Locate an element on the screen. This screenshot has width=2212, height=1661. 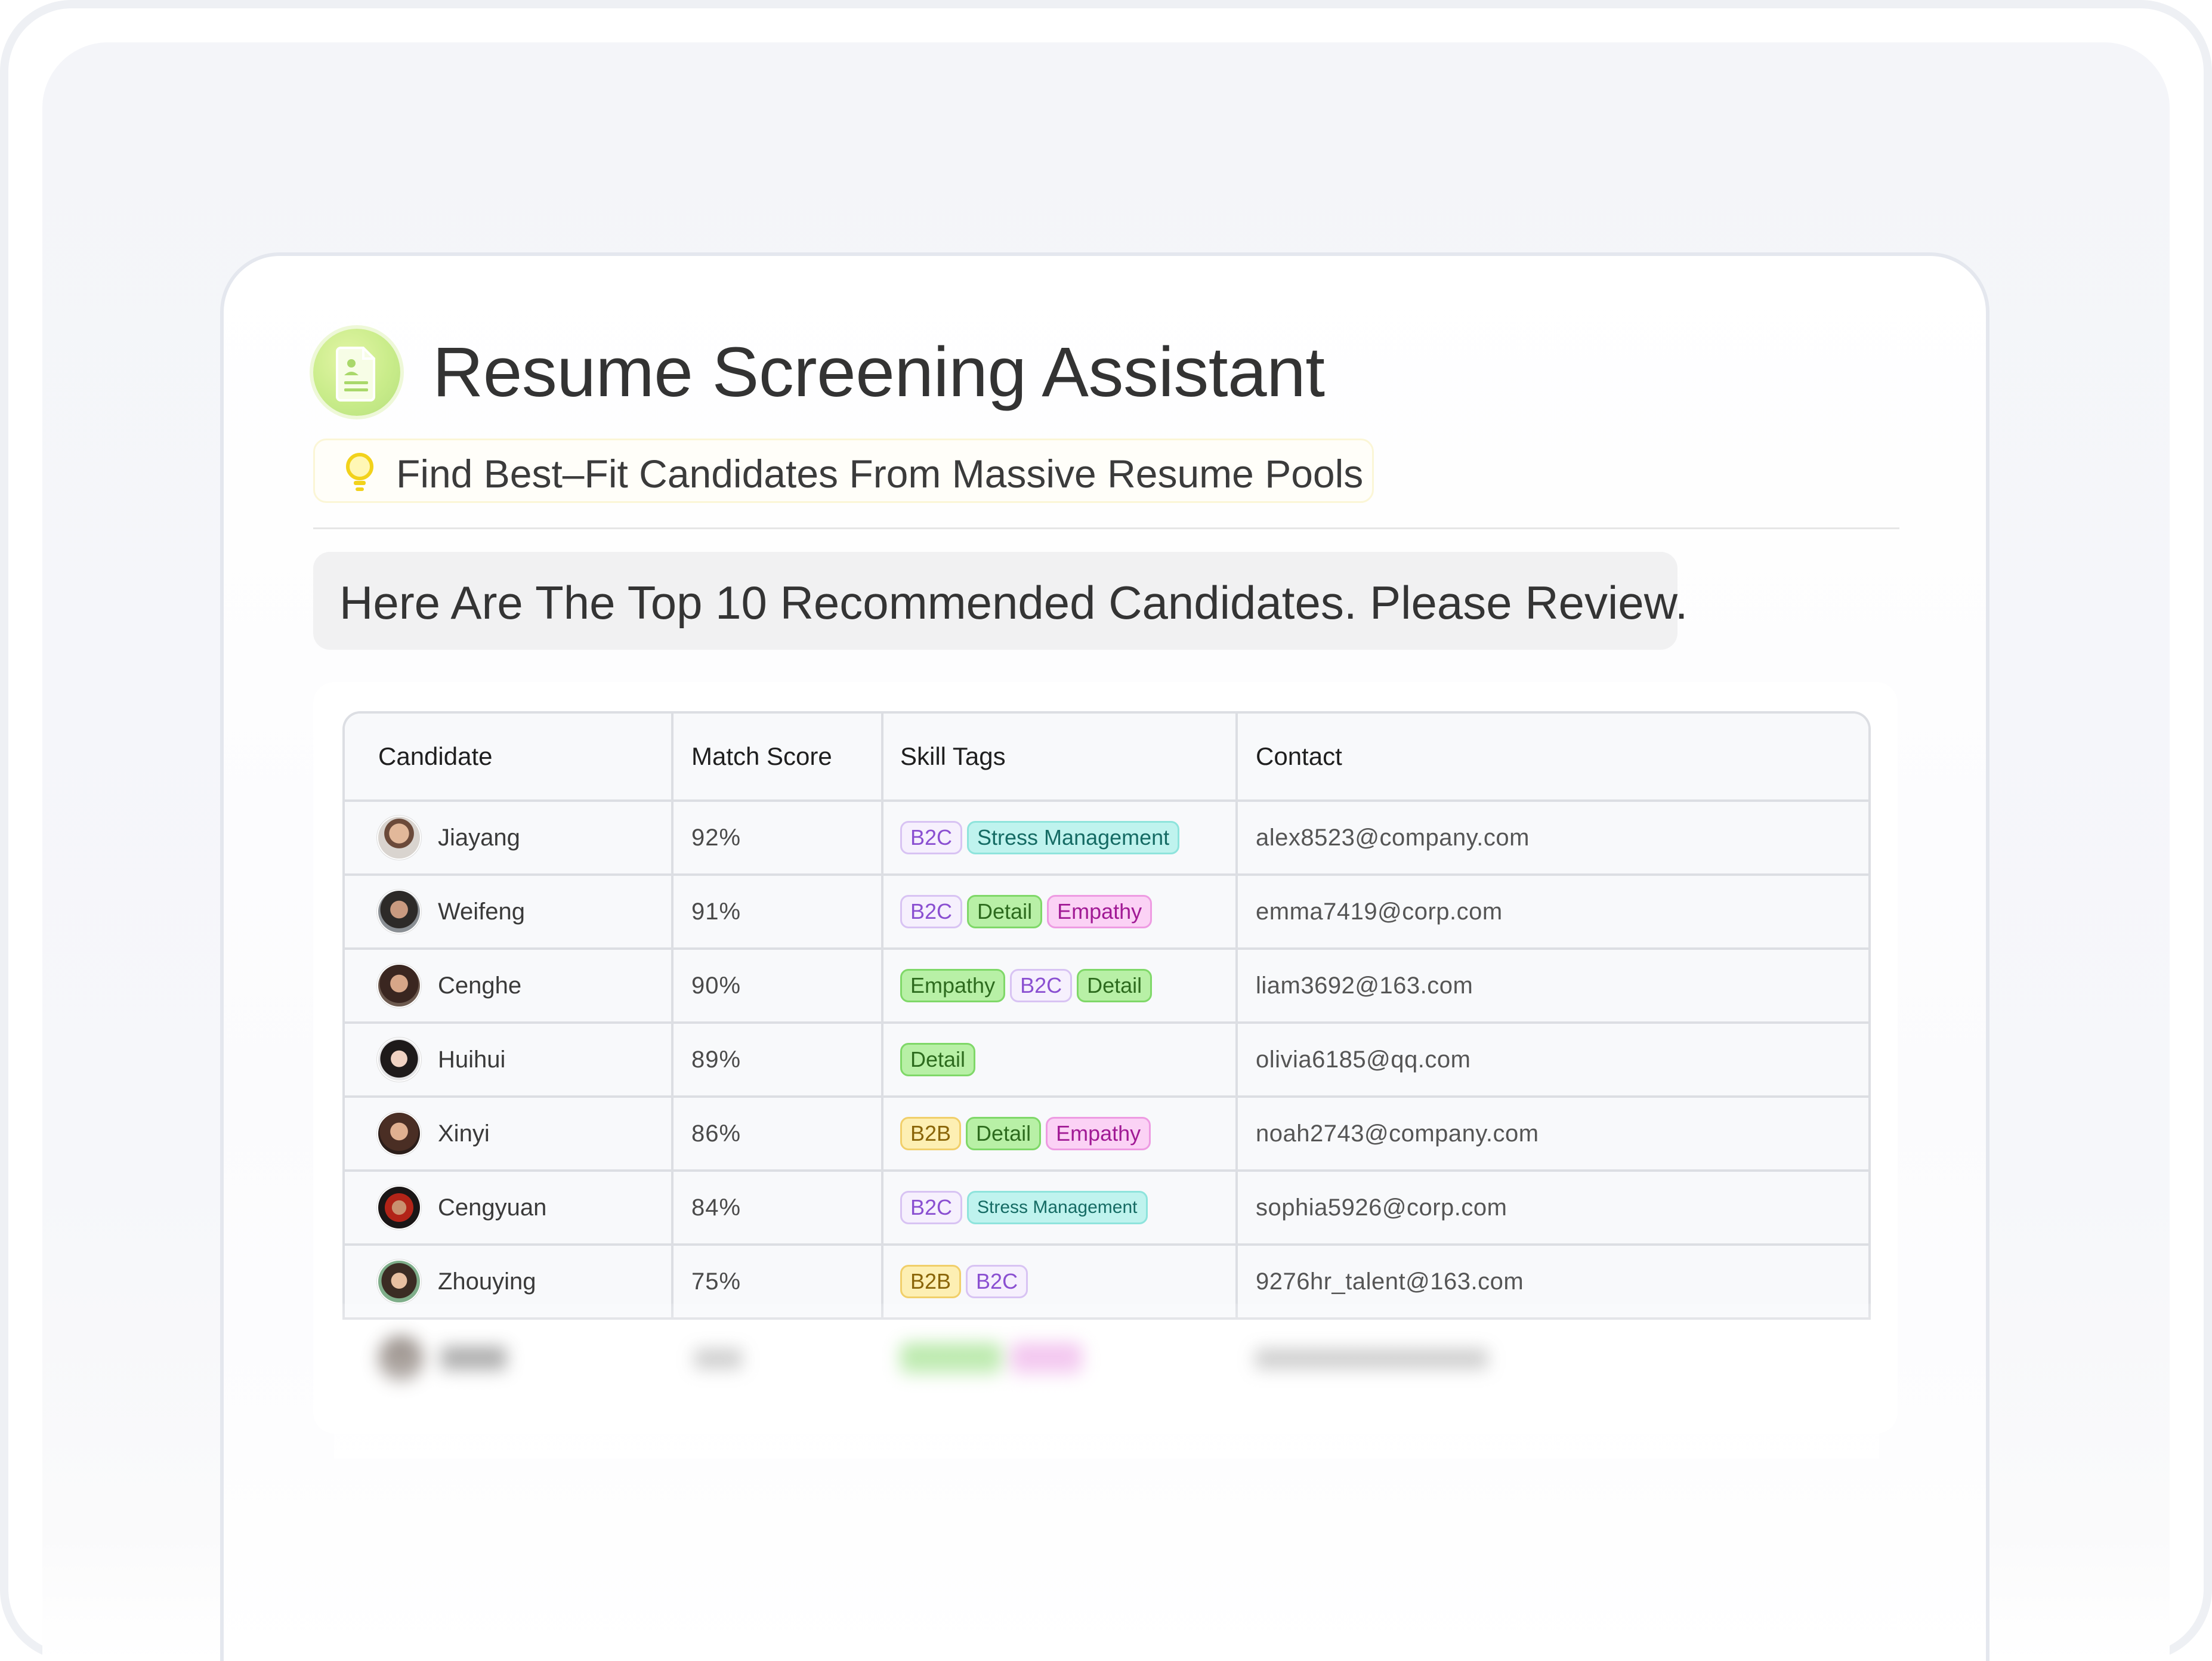
match-score: 86% is located at coordinates (778, 1133).